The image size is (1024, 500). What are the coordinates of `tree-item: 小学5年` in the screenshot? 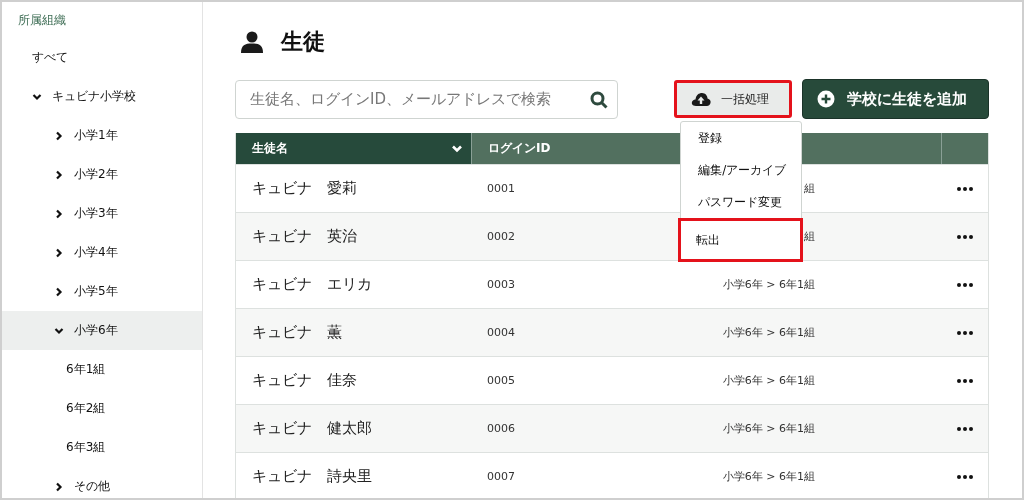 It's located at (102, 291).